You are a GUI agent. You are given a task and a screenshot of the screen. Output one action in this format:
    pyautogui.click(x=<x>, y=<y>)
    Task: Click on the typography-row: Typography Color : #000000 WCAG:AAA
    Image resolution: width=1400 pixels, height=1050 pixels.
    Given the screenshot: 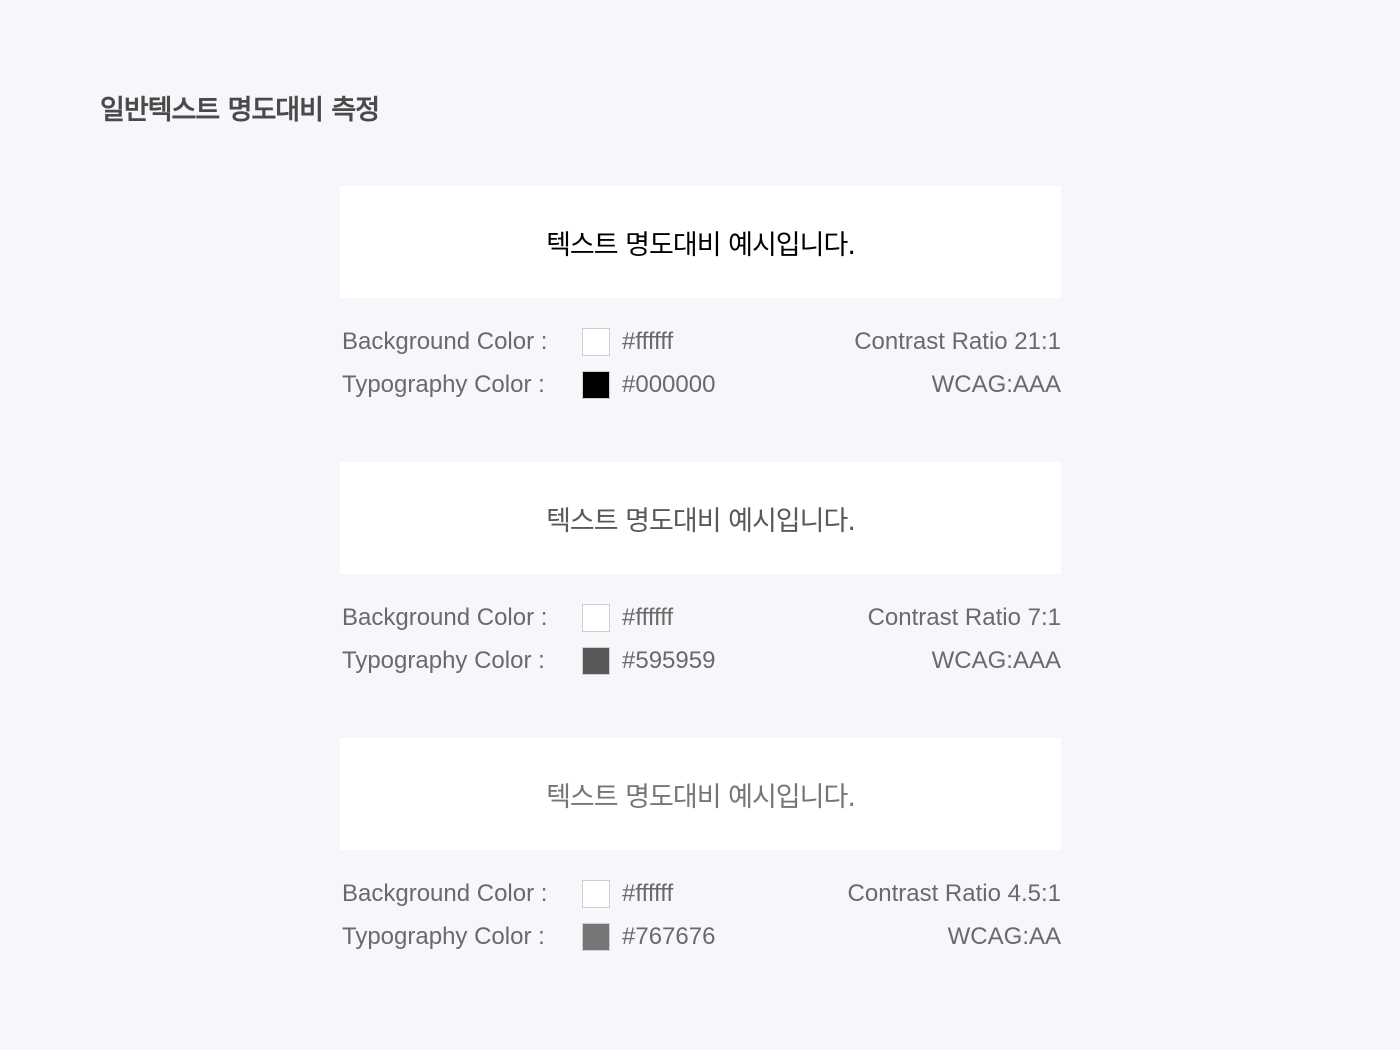 What is the action you would take?
    pyautogui.click(x=700, y=384)
    